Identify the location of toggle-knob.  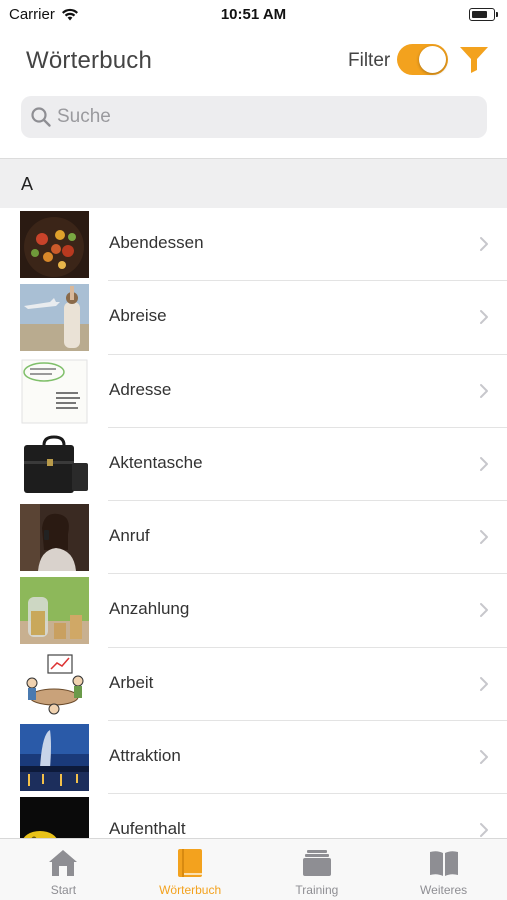
(432, 59).